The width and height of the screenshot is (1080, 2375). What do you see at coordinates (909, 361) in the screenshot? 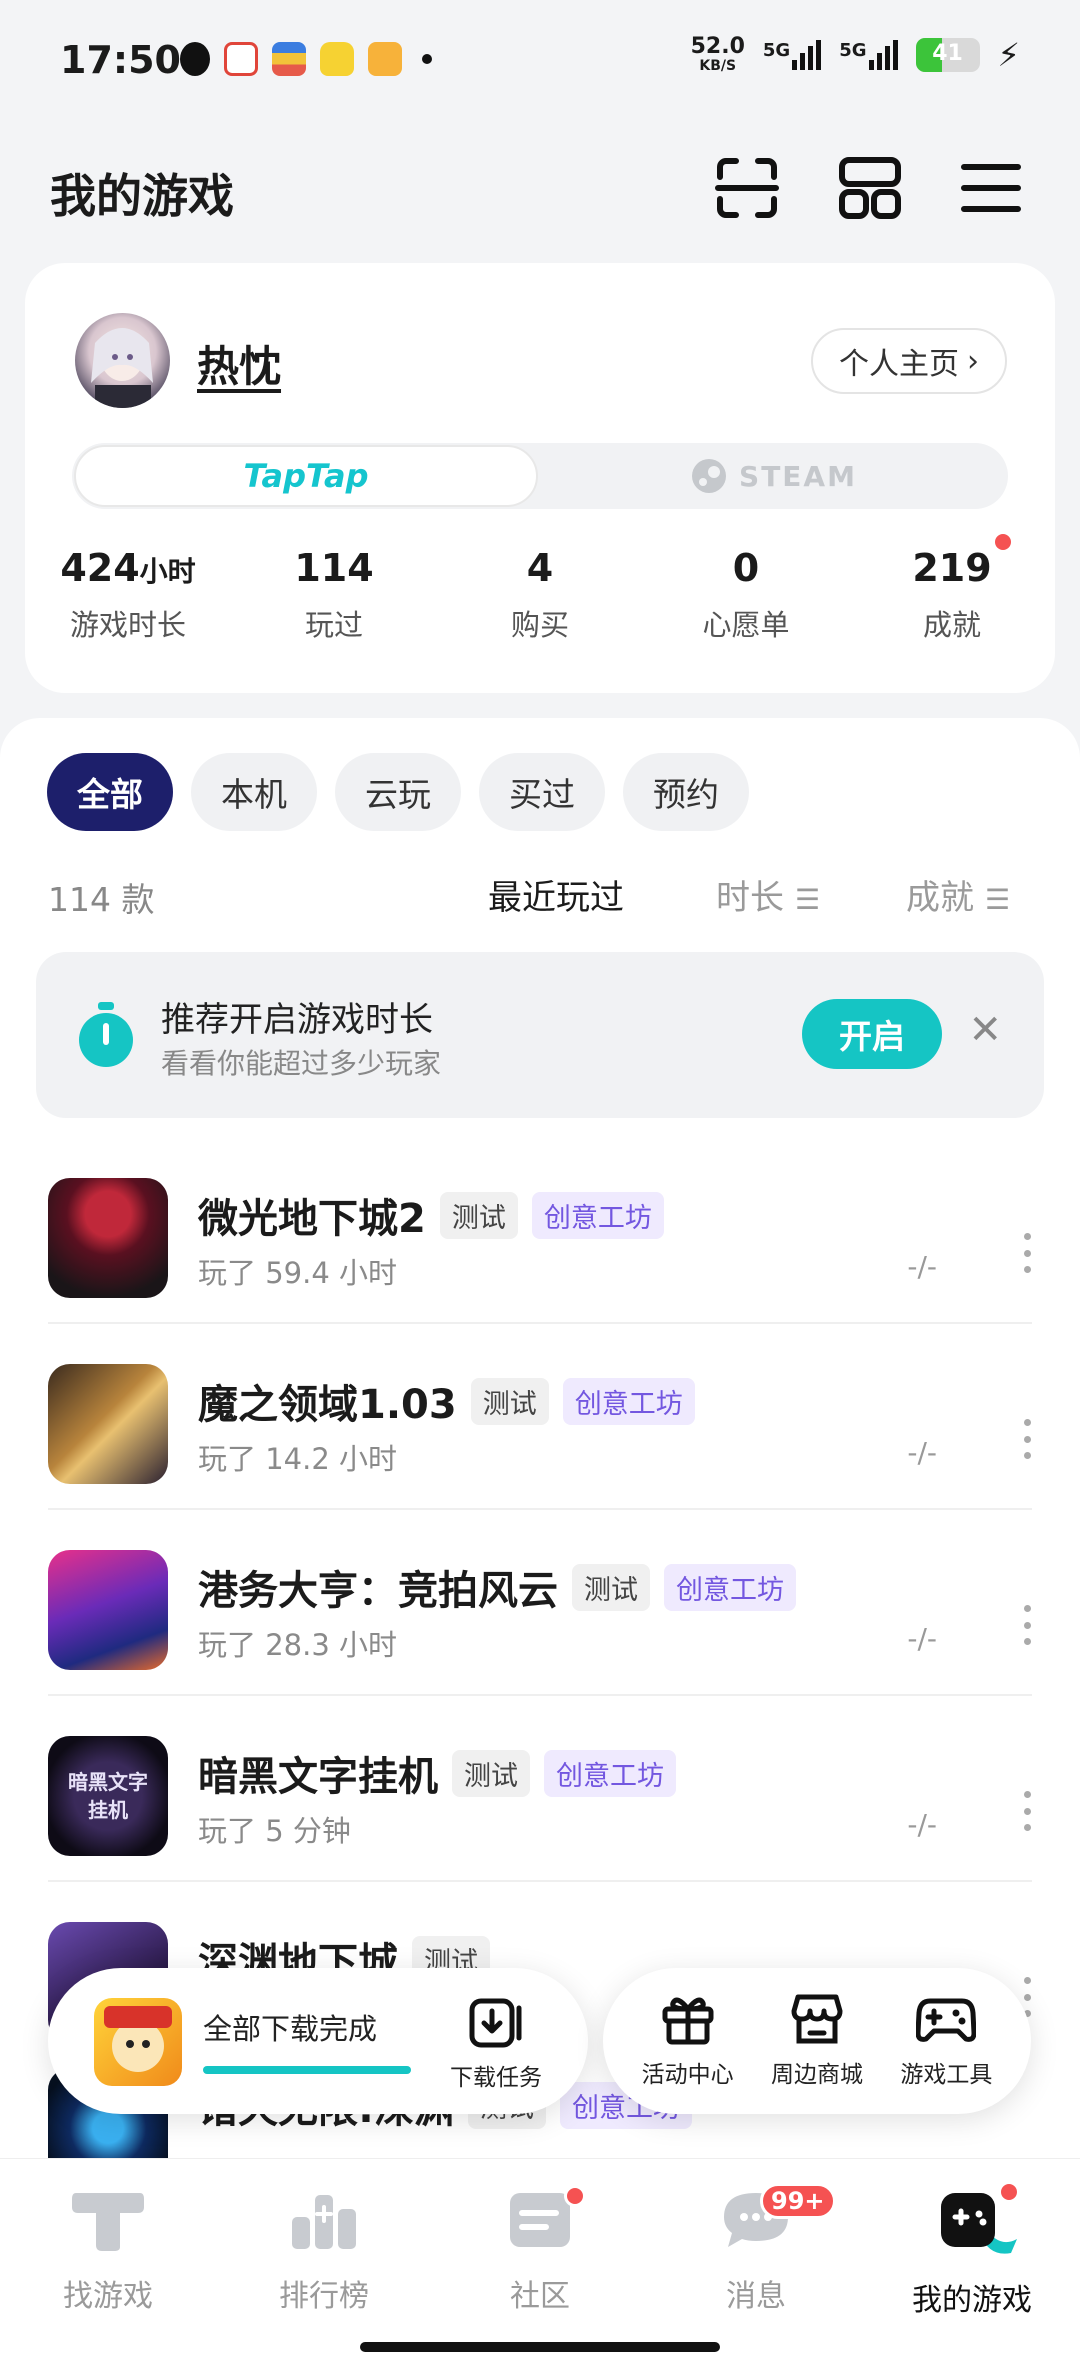
I see `homepage-button: 个人主页 ›` at bounding box center [909, 361].